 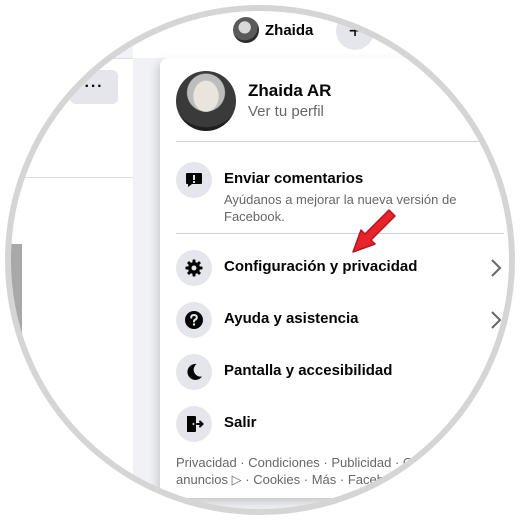 I want to click on menu-item-settings-privacy: Configuración y privacidad, so click(x=341, y=268).